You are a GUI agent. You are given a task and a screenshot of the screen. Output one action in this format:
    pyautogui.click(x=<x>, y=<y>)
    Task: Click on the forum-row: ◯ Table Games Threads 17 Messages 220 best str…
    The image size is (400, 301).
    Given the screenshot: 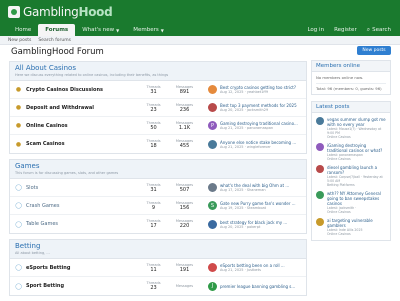 What is the action you would take?
    pyautogui.click(x=158, y=224)
    